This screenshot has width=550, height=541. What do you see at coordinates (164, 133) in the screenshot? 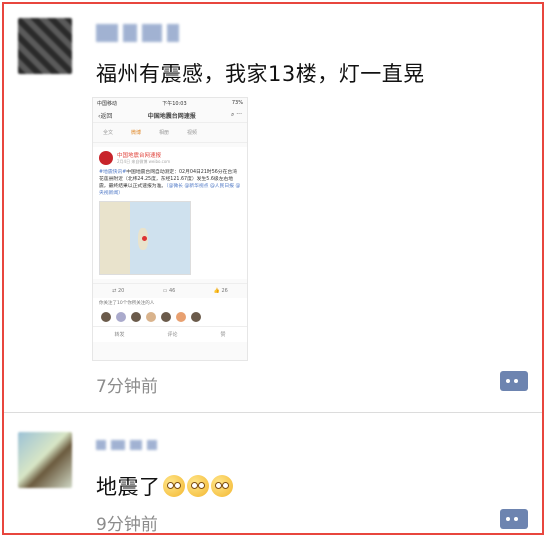
I see `tab: 相册` at bounding box center [164, 133].